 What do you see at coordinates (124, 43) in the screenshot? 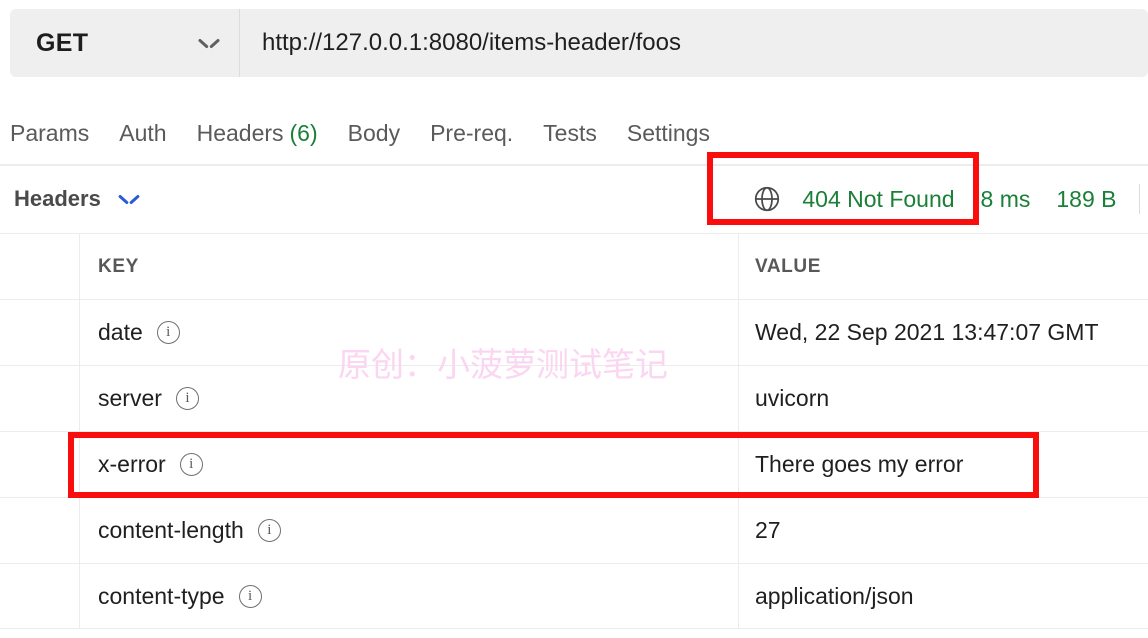
I see `http-method-select: GET` at bounding box center [124, 43].